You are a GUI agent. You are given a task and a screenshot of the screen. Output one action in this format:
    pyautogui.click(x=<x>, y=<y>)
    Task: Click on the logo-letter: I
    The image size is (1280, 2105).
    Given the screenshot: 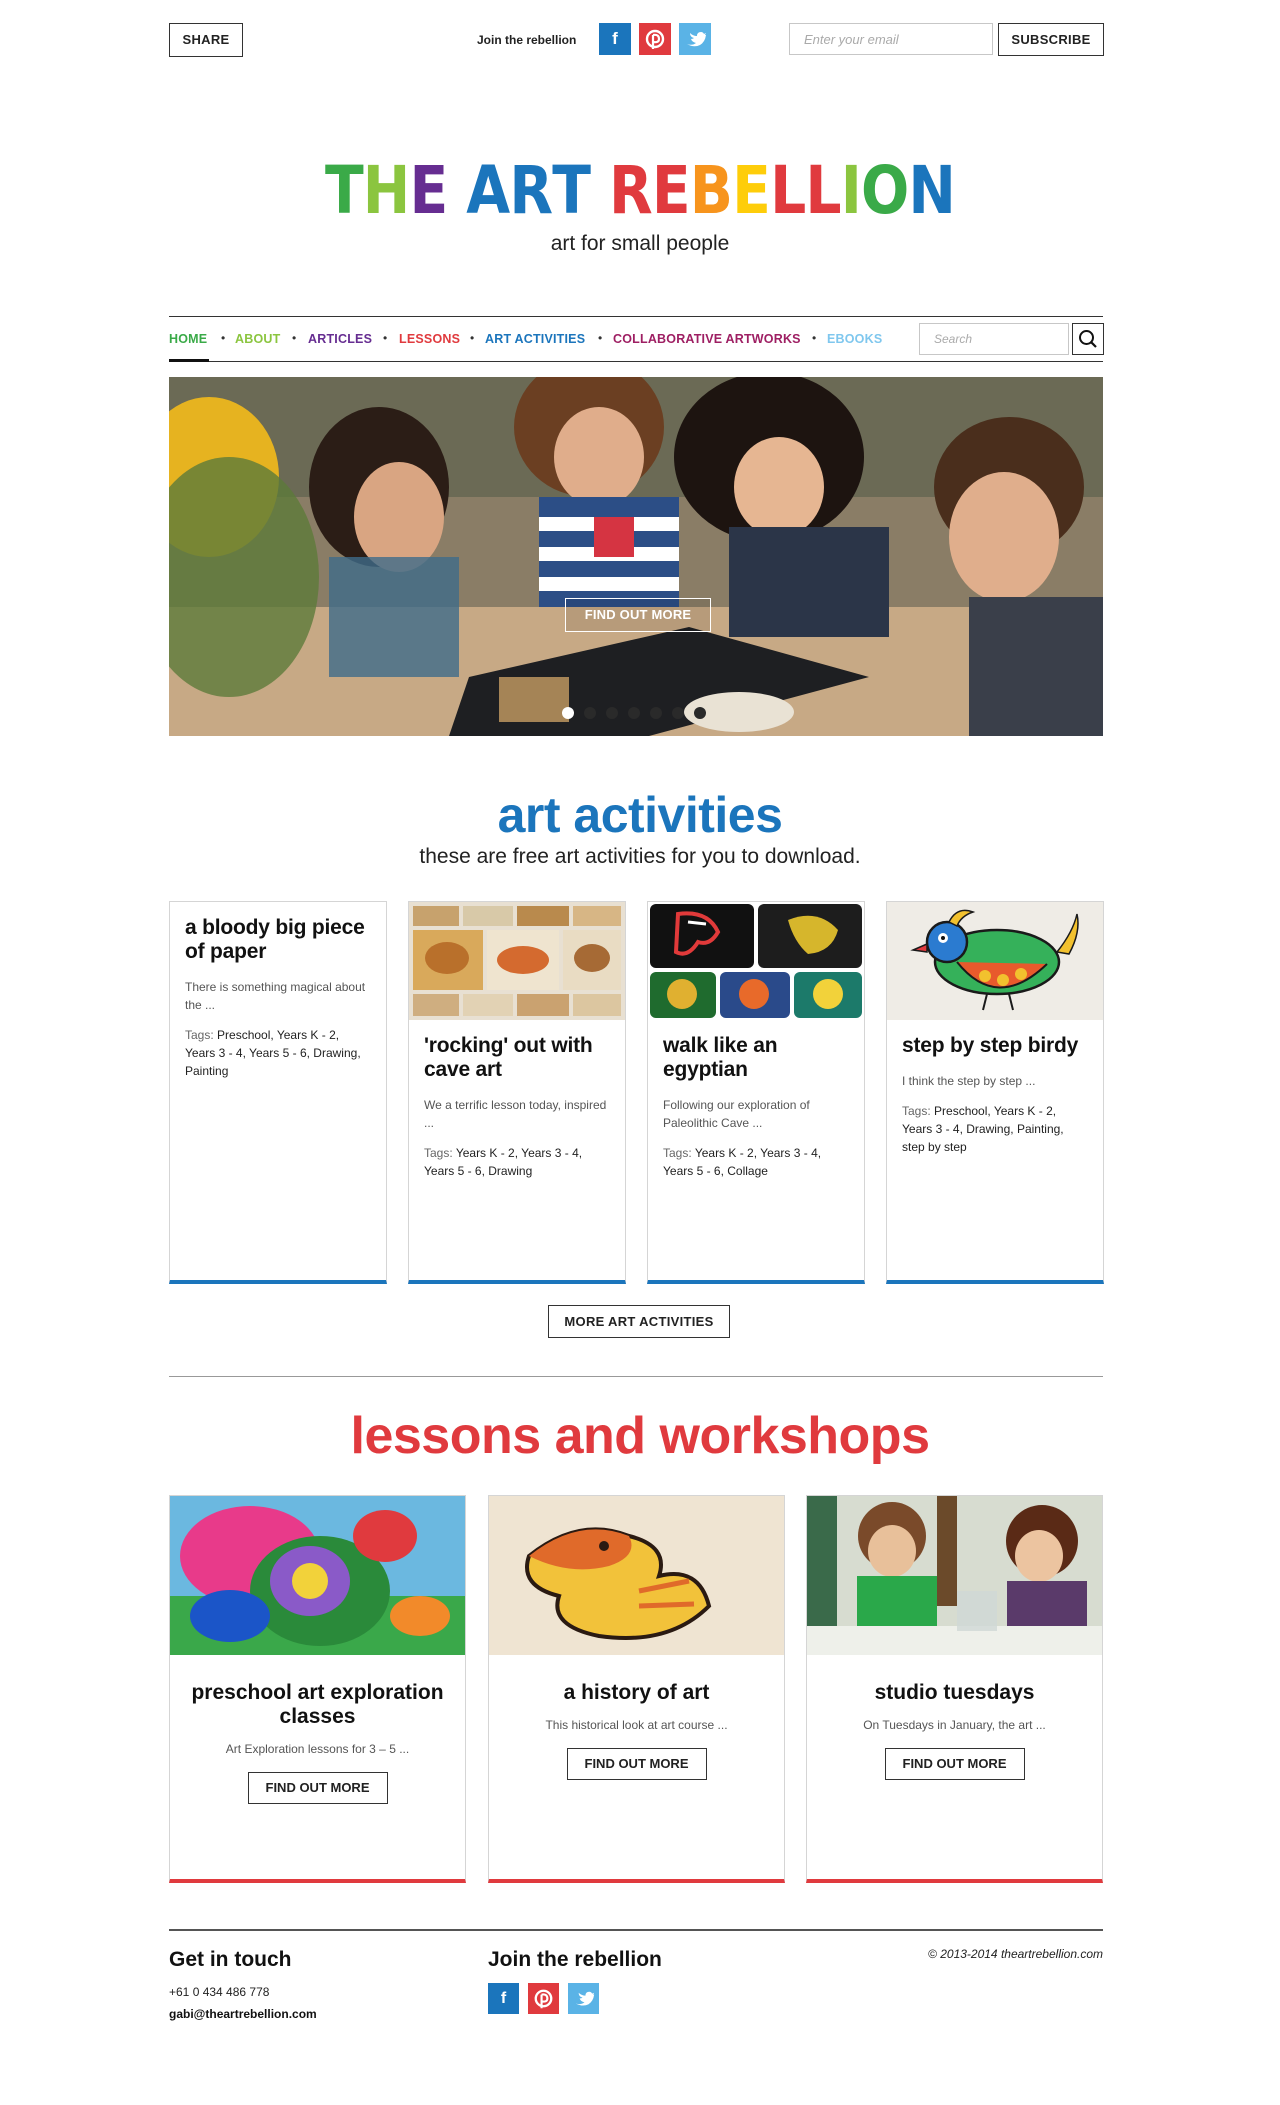 What is the action you would take?
    pyautogui.click(x=851, y=190)
    